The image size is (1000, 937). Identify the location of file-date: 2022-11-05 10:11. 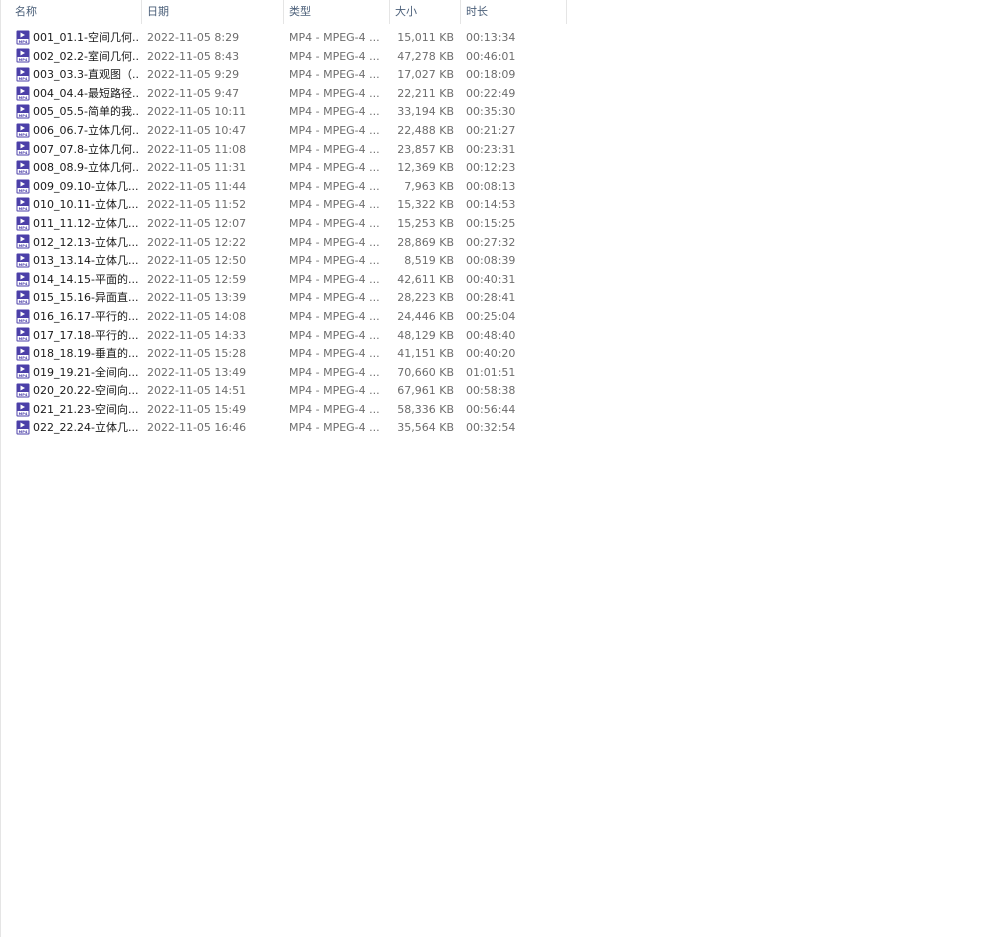
(197, 112).